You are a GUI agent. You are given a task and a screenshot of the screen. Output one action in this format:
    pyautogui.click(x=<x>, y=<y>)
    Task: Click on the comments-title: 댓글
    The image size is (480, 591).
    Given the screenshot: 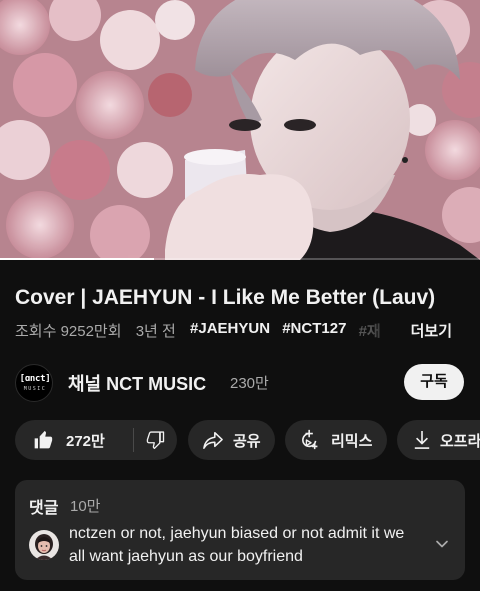 What is the action you would take?
    pyautogui.click(x=44, y=508)
    